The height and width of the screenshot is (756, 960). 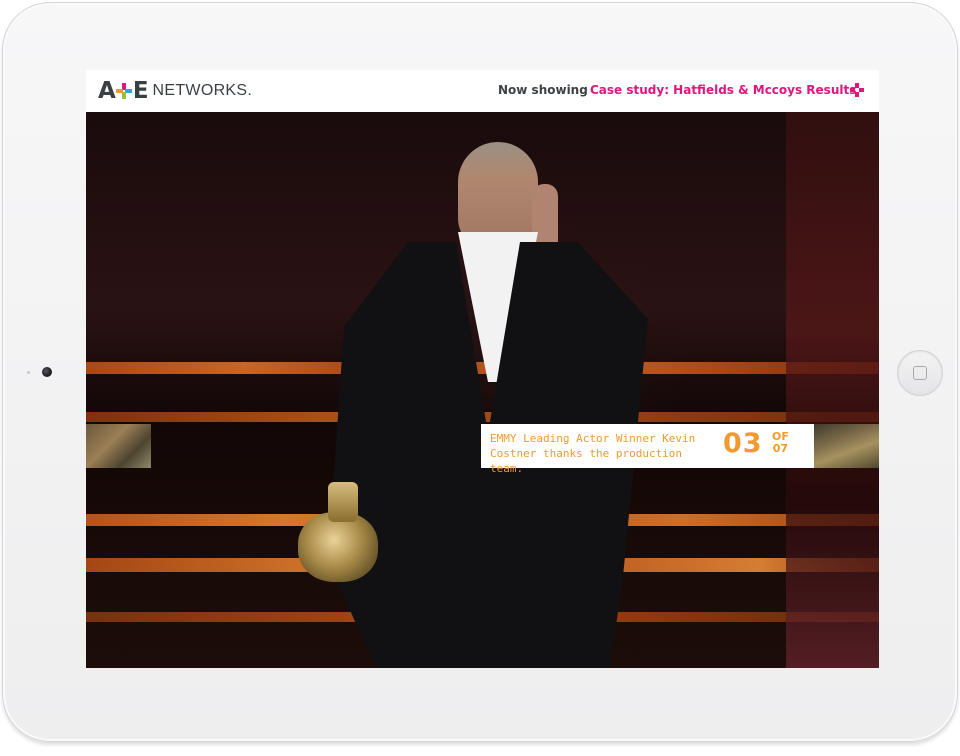 I want to click on stage-pillar, so click(x=832, y=390).